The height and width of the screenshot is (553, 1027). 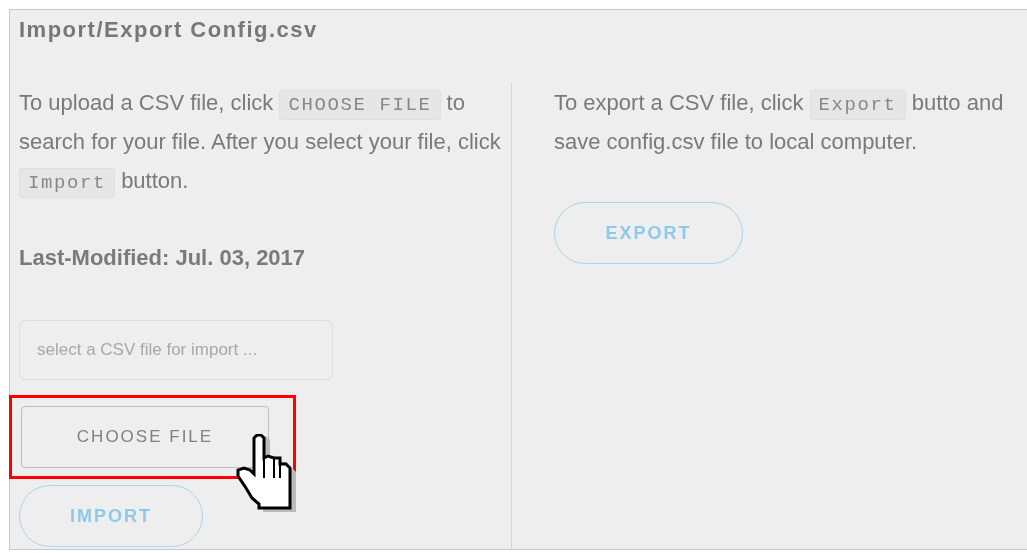 I want to click on last-modified-text: Last-Modified: Jul. 03, 2017, so click(x=162, y=258).